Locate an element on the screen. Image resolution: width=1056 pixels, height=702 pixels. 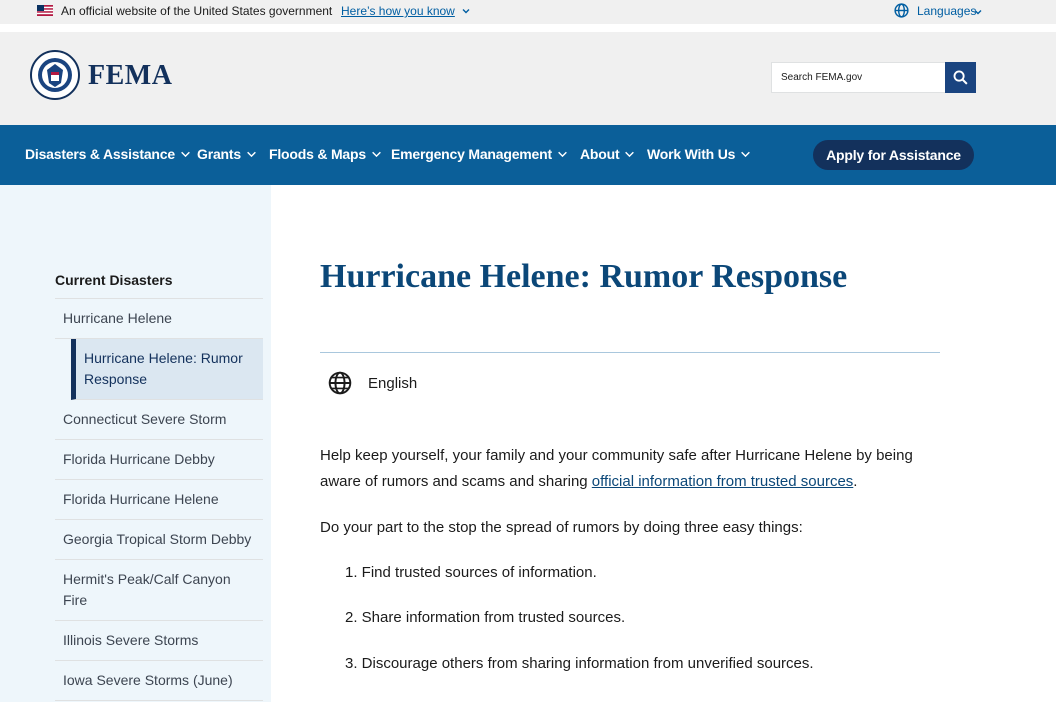
nav-emergency-management: Emergency Management is located at coordinates (479, 154).